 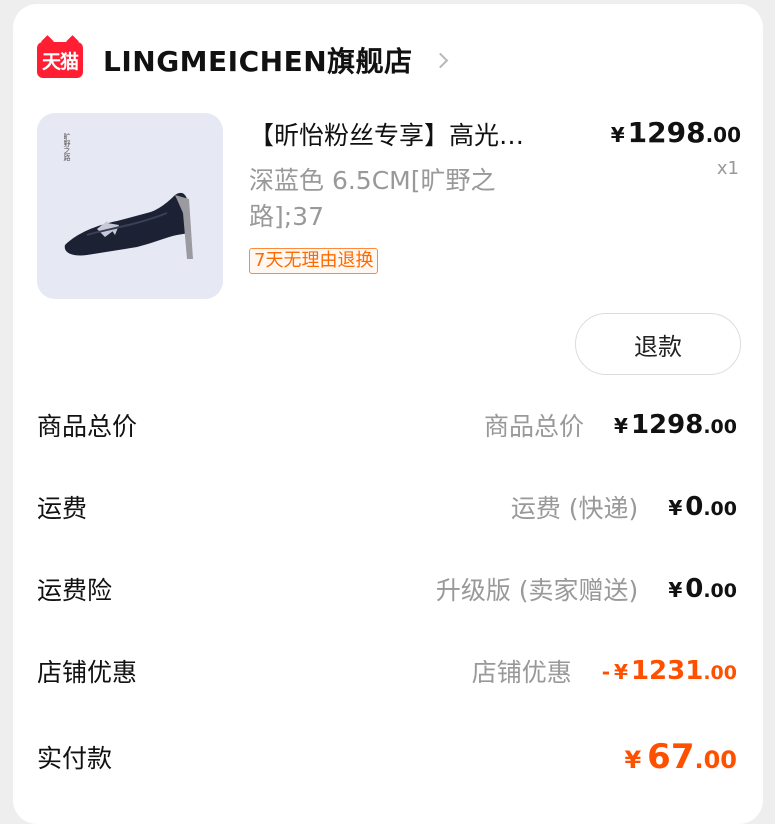 What do you see at coordinates (387, 425) in the screenshot?
I see `summary-row-goods-total: 商品总价 商品总价 ¥1298.00` at bounding box center [387, 425].